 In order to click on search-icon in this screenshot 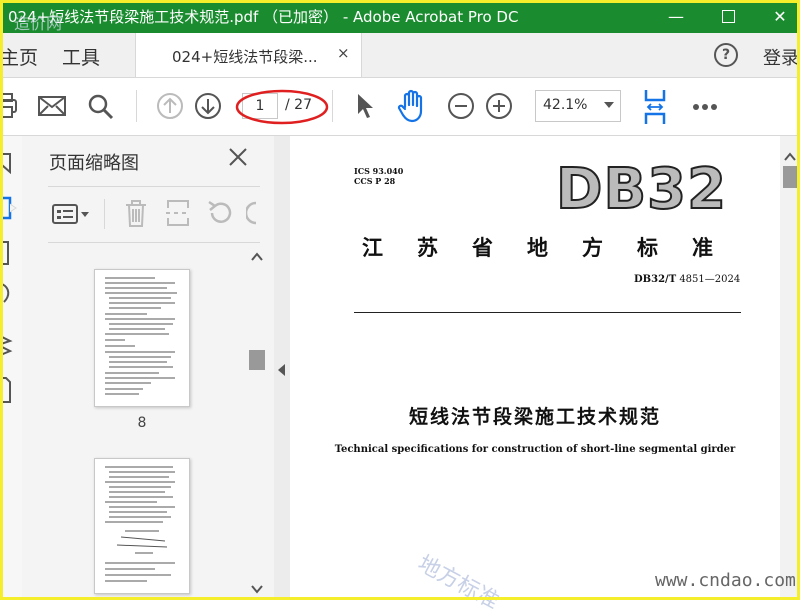, I will do `click(101, 107)`.